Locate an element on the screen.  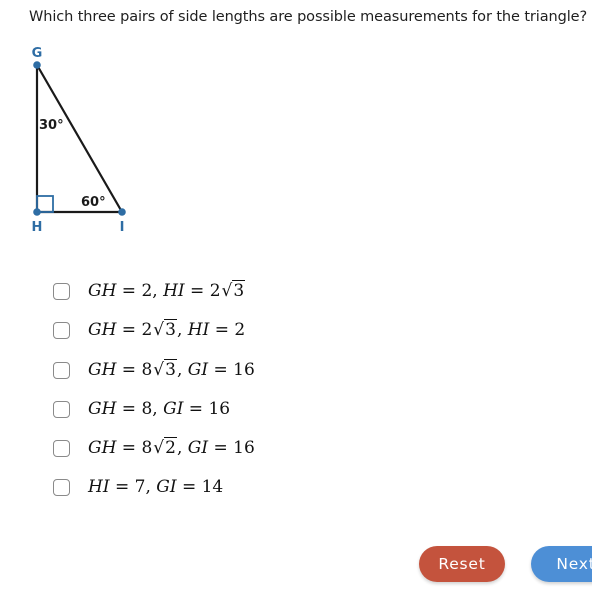
vertex-i-label: I is located at coordinates (122, 227).